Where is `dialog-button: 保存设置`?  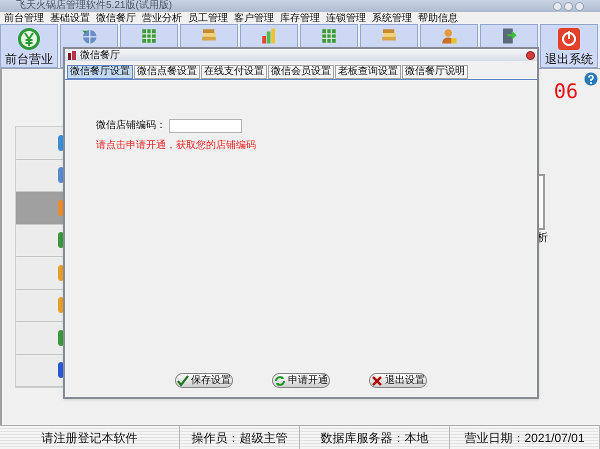 dialog-button: 保存设置 is located at coordinates (204, 380).